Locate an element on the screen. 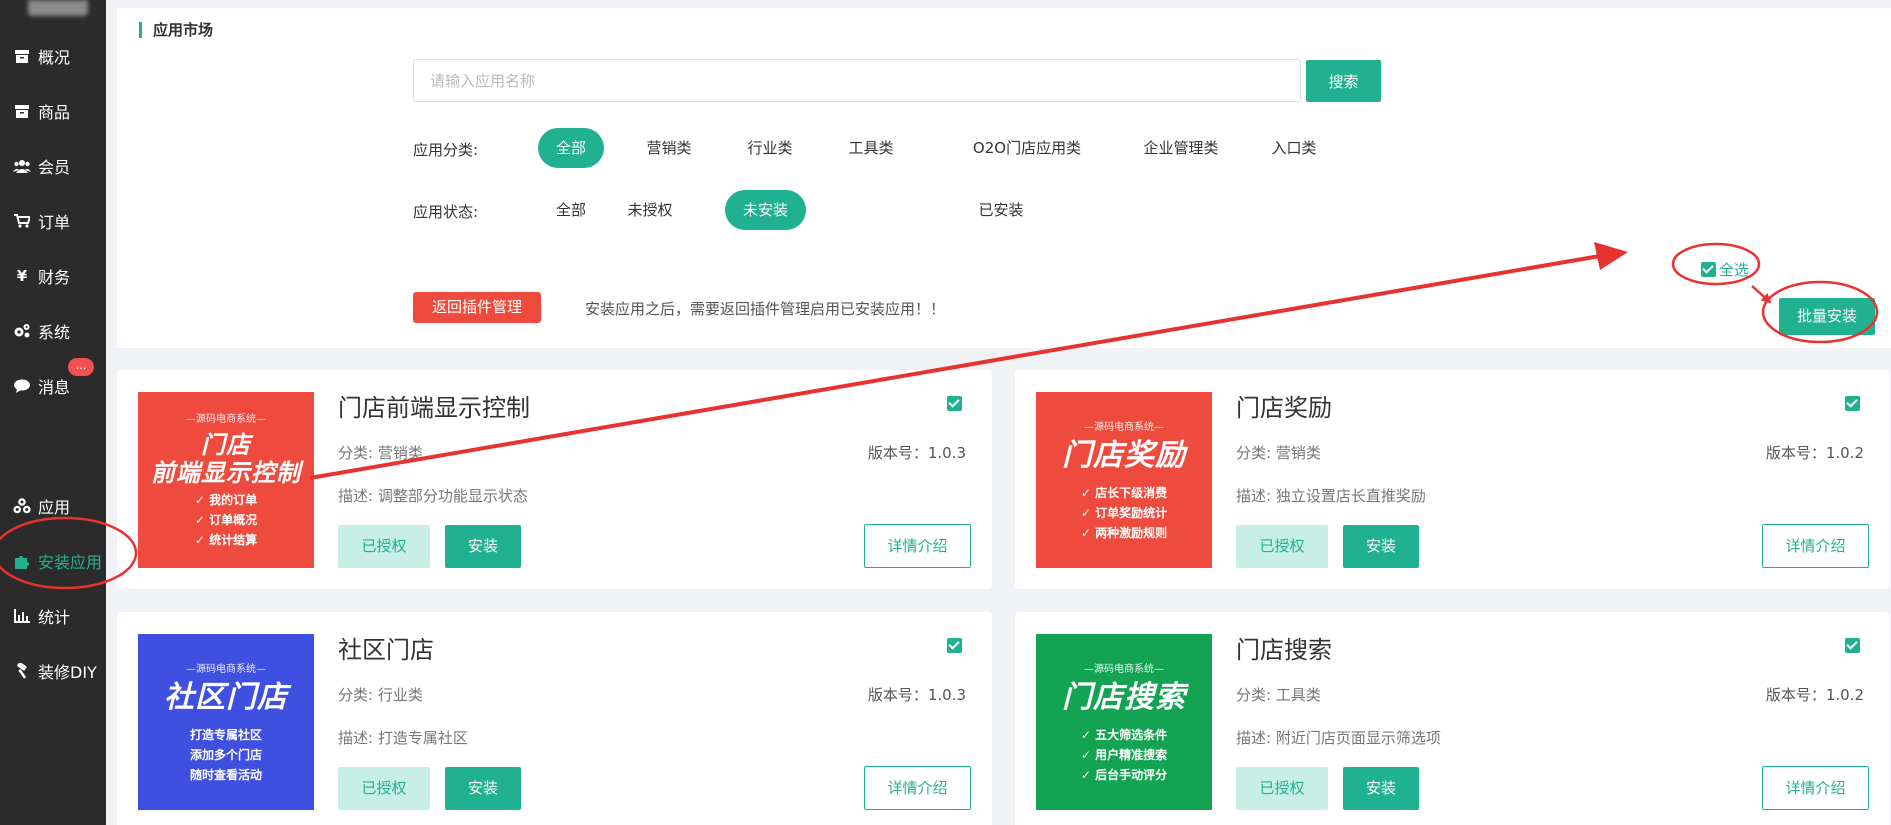 This screenshot has width=1891, height=825. app-title: 社区门店 is located at coordinates (386, 650).